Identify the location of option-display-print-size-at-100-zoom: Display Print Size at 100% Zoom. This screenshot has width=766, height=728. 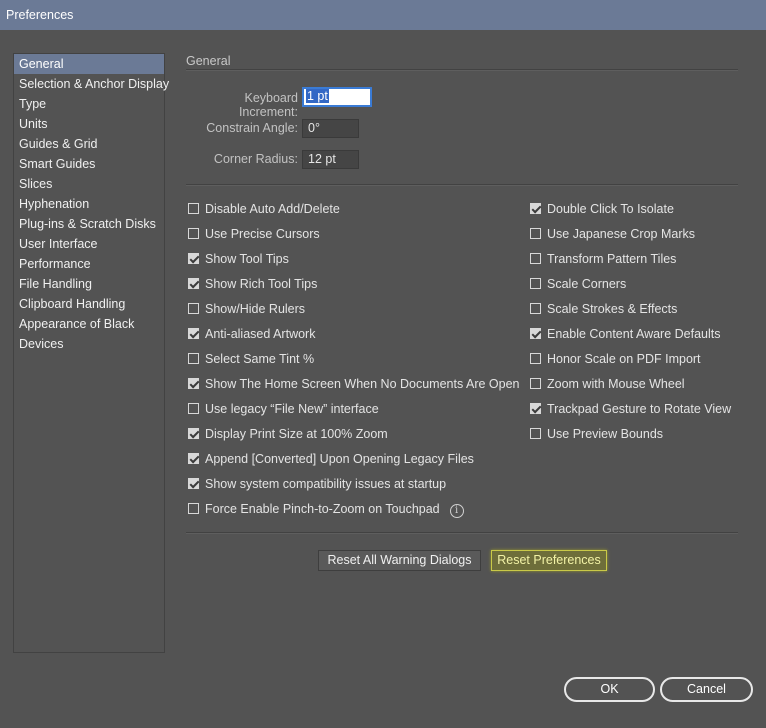
(288, 434).